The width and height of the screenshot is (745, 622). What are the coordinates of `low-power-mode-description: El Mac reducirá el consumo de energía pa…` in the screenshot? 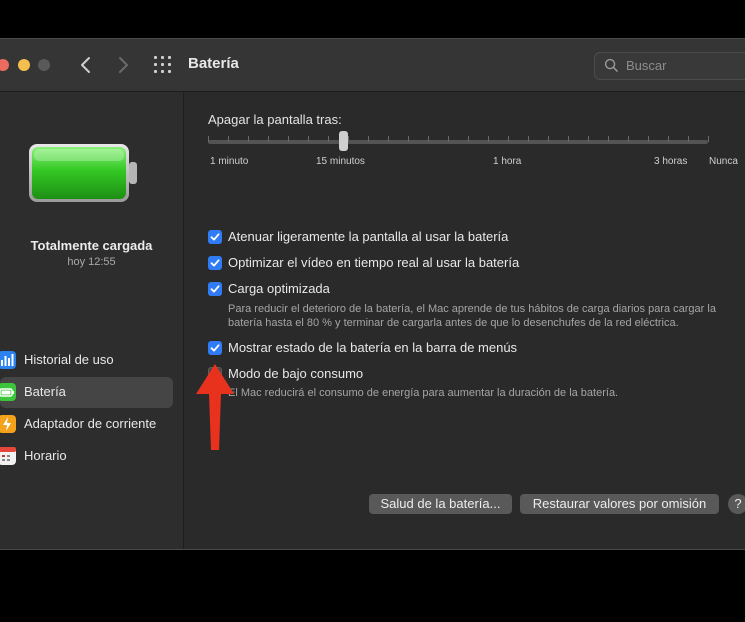 It's located at (423, 393).